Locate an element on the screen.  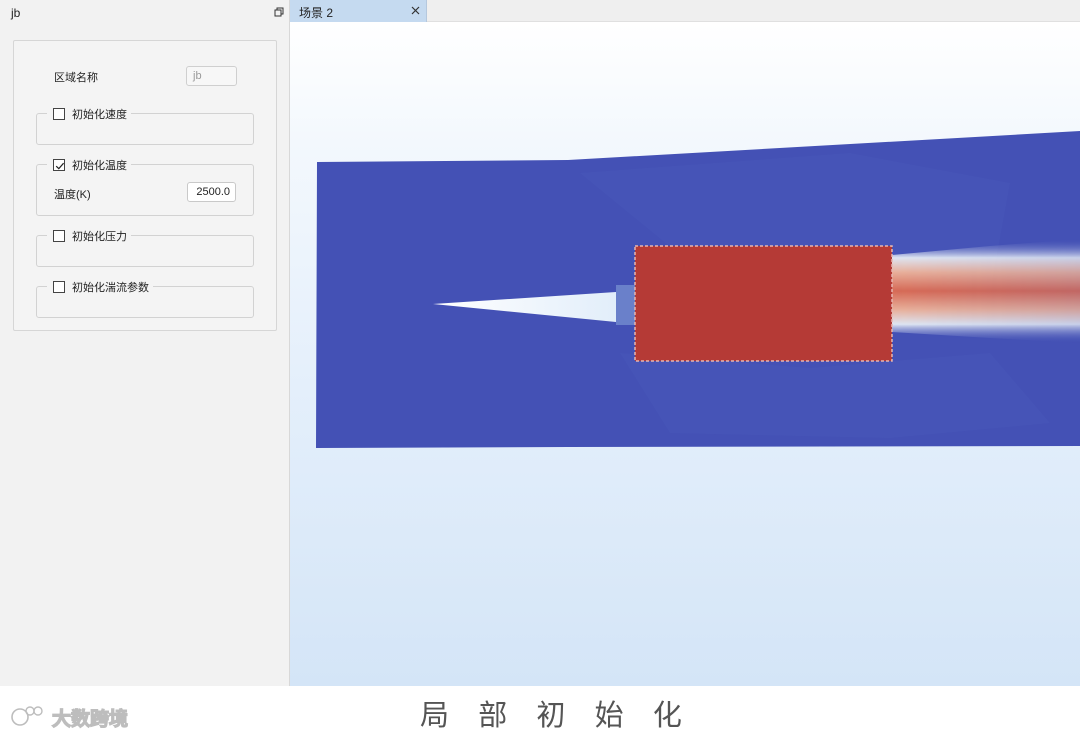
turbulence-legend: 初始化湍流参数 is located at coordinates (100, 286).